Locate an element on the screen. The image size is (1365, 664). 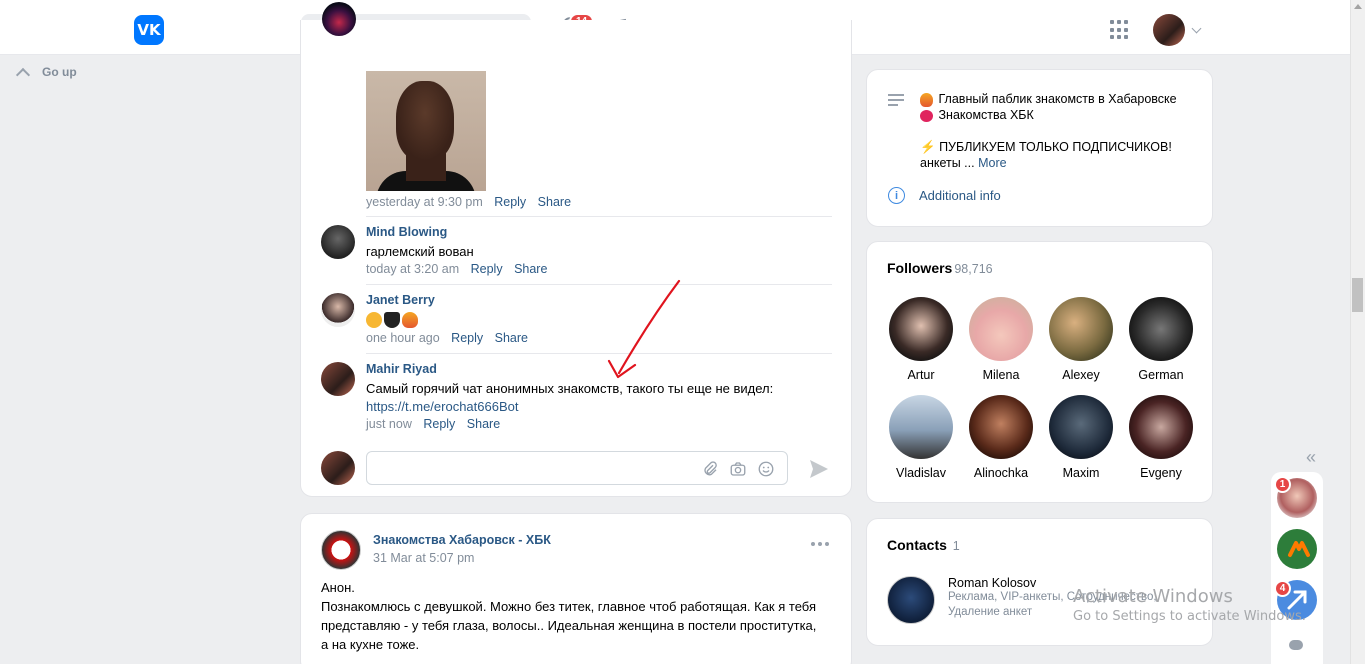
comment-author: Mind Blowing is located at coordinates (406, 232).